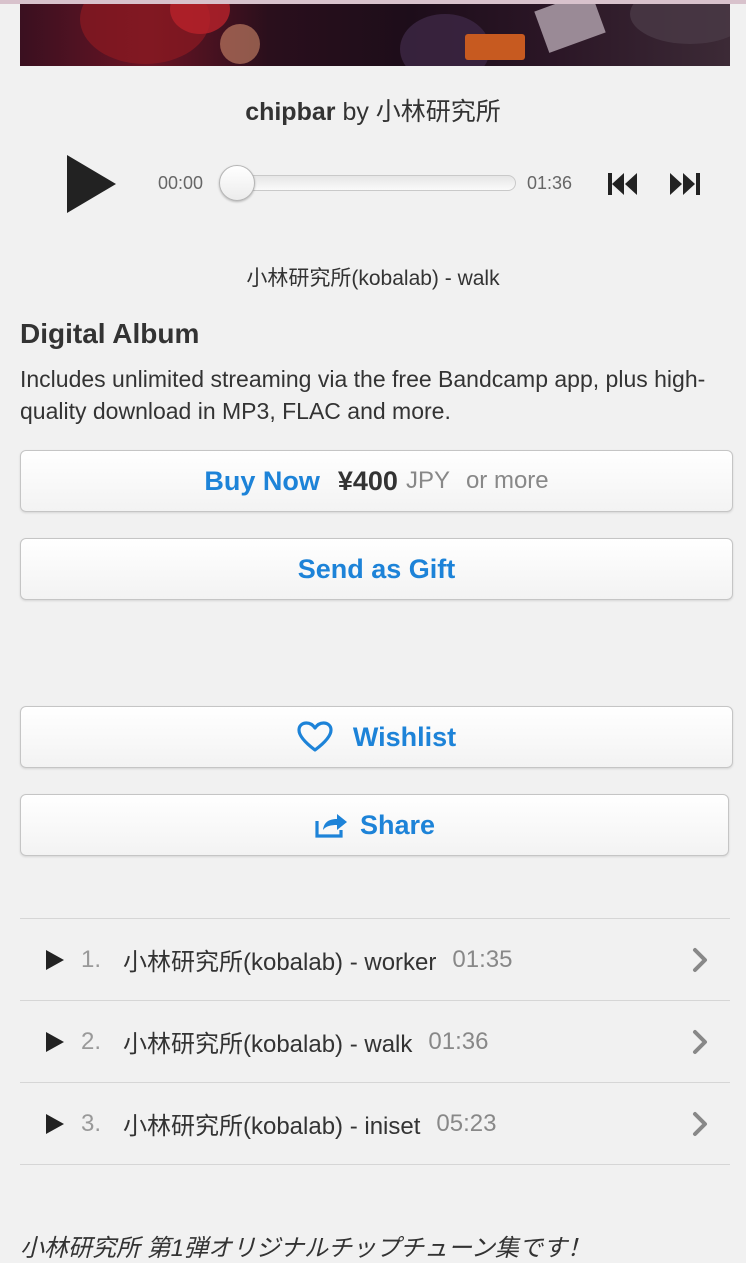 The width and height of the screenshot is (746, 1263). Describe the element at coordinates (237, 183) in the screenshot. I see `progress-thumb` at that location.